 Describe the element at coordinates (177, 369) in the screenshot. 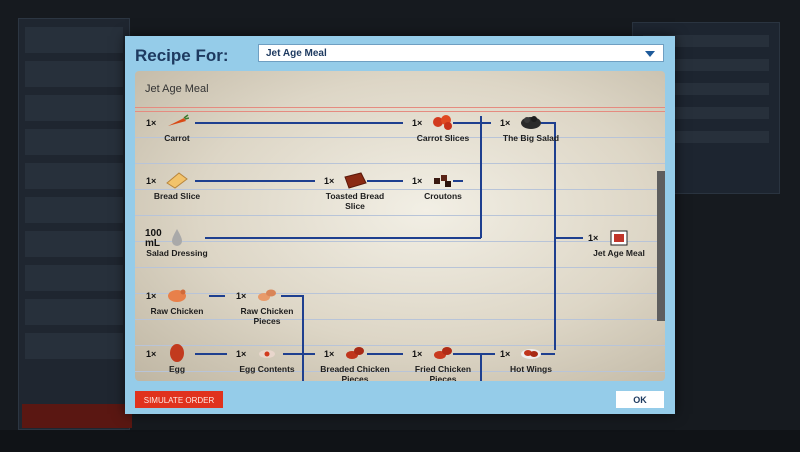

I see `node-label: Egg` at that location.